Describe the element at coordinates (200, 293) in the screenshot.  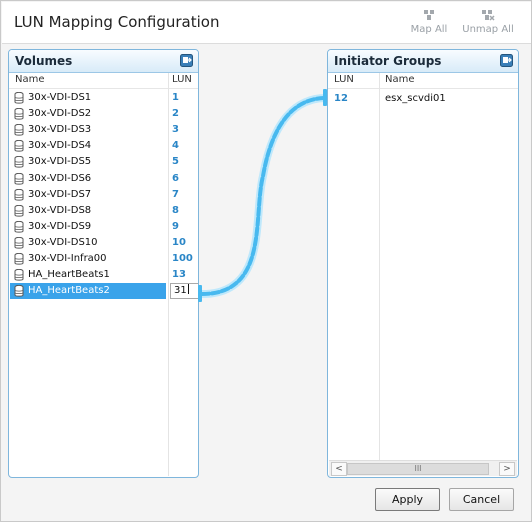
I see `source-connector-handle` at that location.